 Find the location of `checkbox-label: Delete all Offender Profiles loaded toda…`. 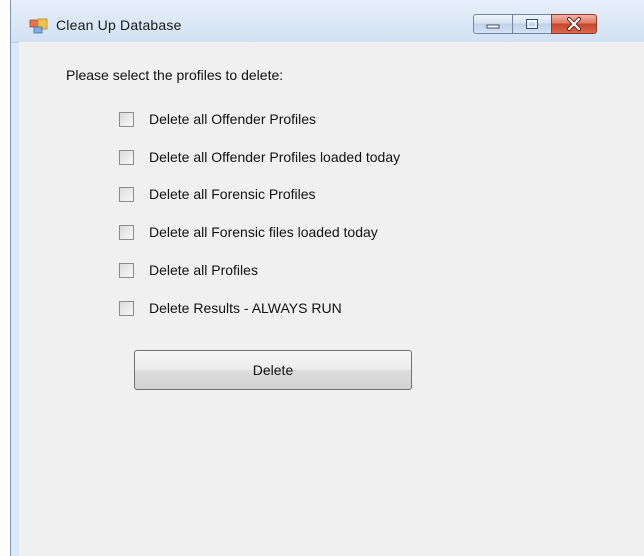

checkbox-label: Delete all Offender Profiles loaded toda… is located at coordinates (275, 157).